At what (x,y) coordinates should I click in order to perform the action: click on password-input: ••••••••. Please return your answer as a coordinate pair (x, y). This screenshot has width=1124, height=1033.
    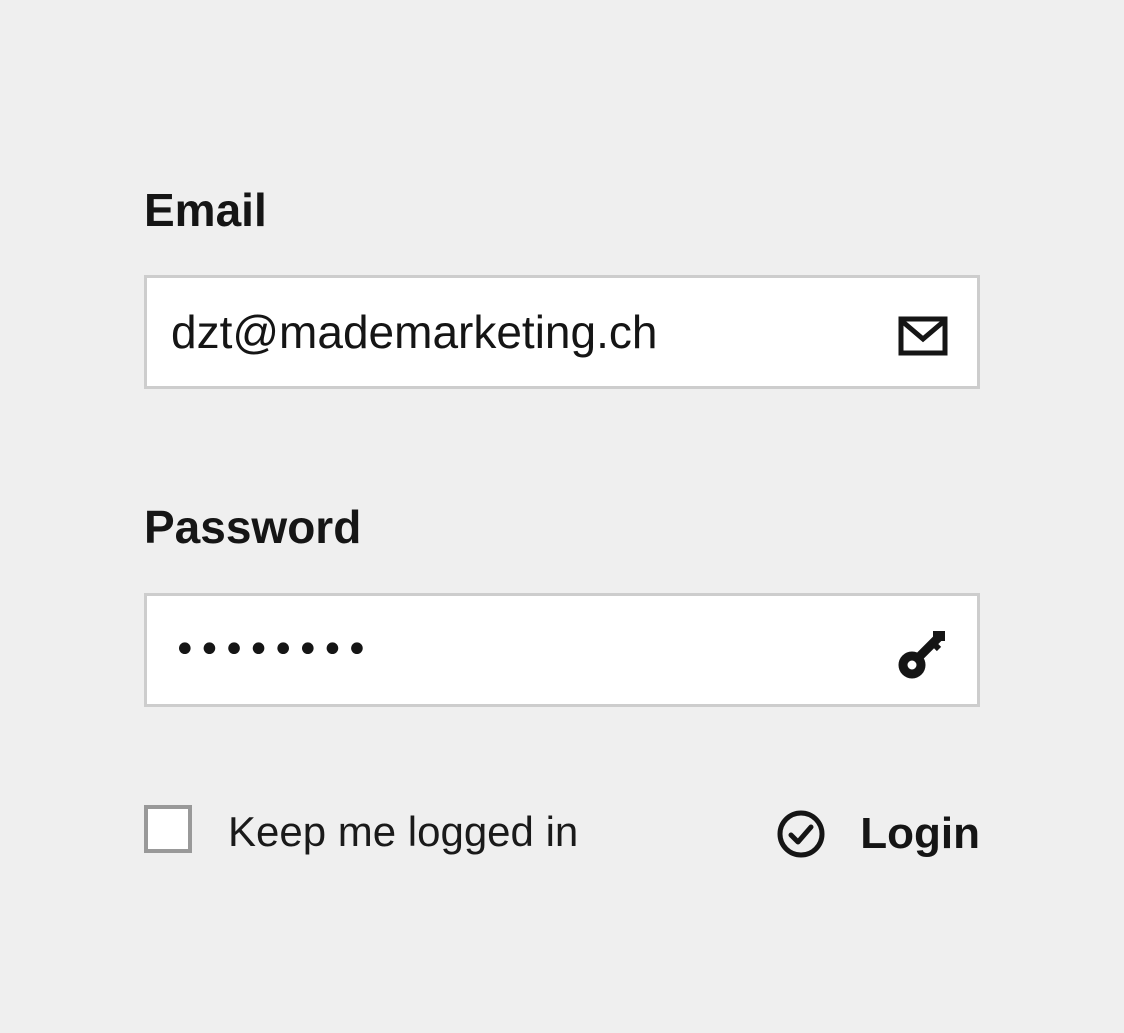
    Looking at the image, I should click on (271, 650).